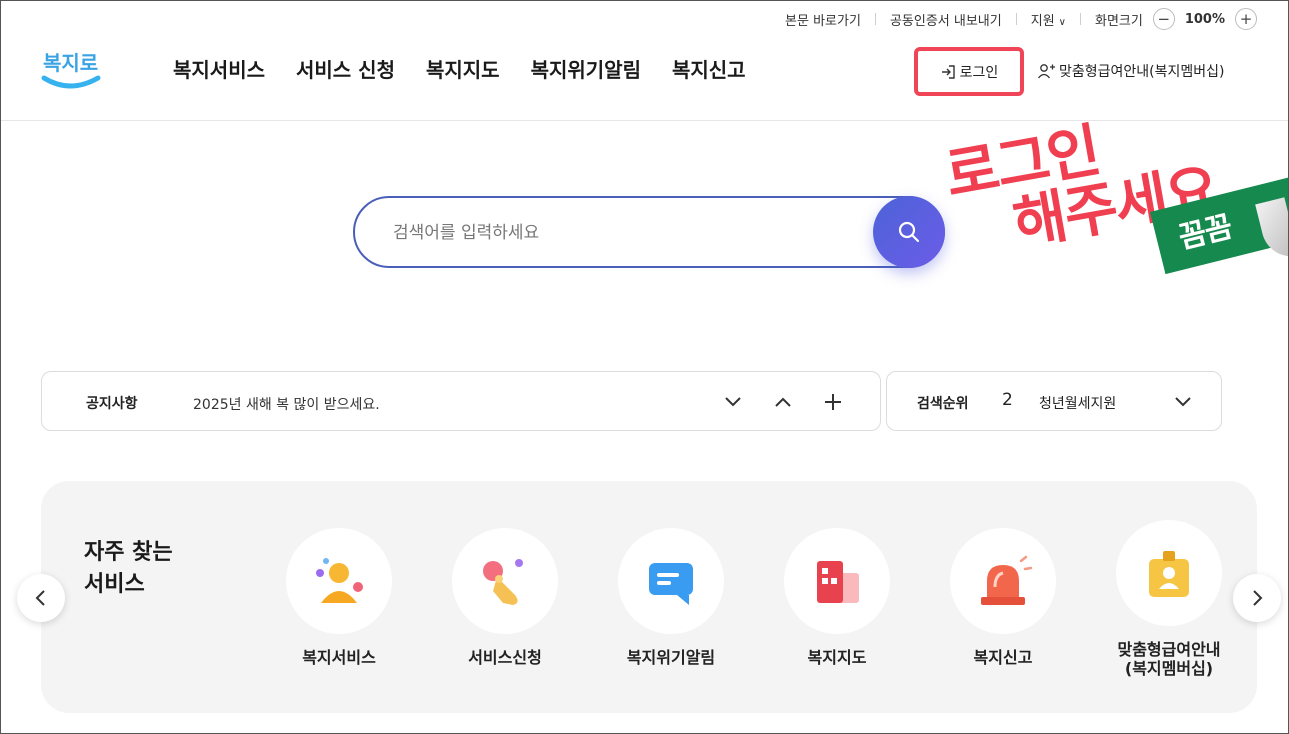 This screenshot has width=1289, height=734. Describe the element at coordinates (837, 657) in the screenshot. I see `service-label: 복지지도` at that location.